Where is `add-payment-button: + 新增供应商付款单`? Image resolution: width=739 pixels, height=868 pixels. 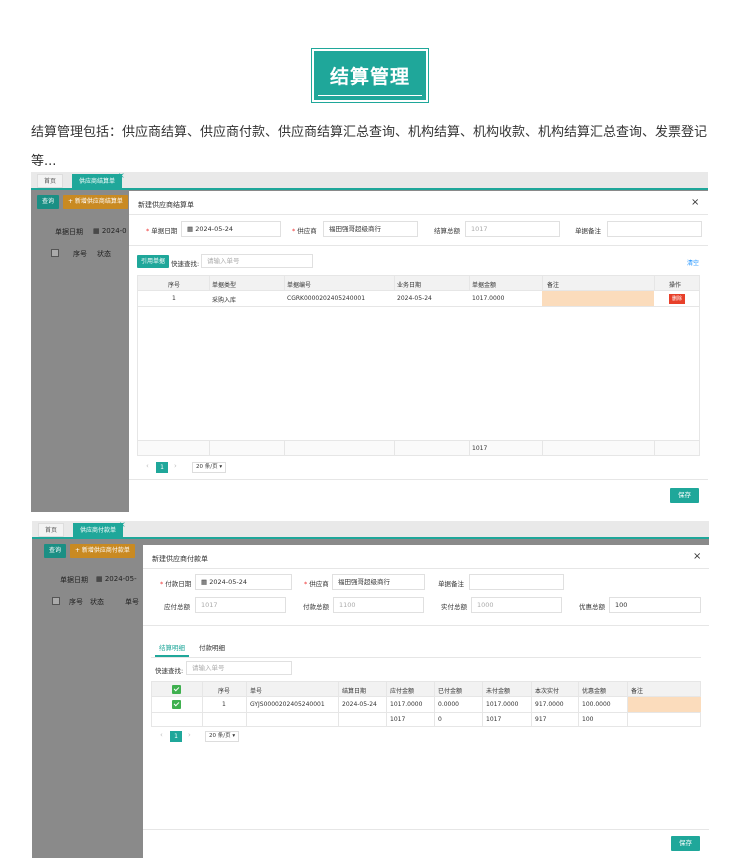 add-payment-button: + 新增供应商付款单 is located at coordinates (102, 551).